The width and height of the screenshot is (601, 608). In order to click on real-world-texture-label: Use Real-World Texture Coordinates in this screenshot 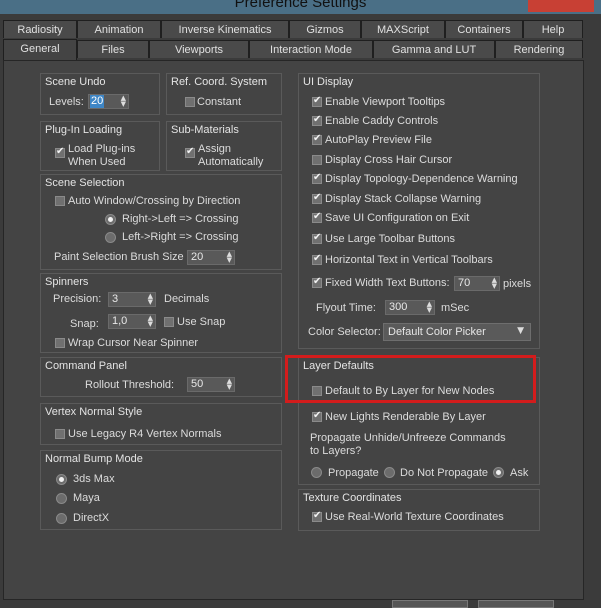, I will do `click(414, 517)`.